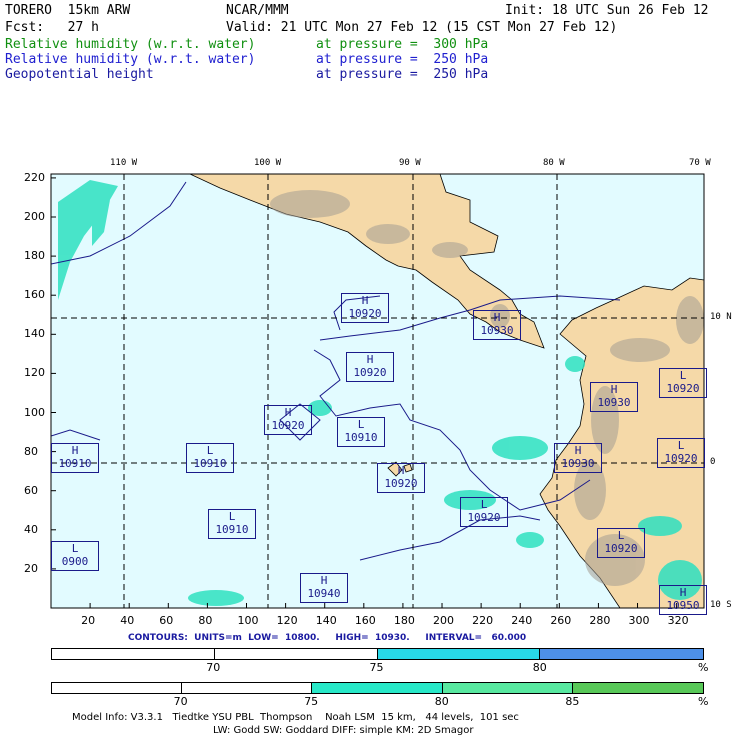 This screenshot has height=740, width=740. What do you see at coordinates (205, 620) in the screenshot?
I see `x-tick-label: 80` at bounding box center [205, 620].